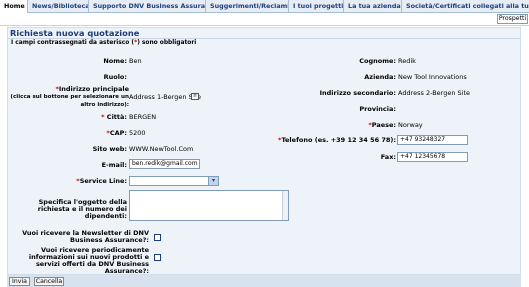 Image resolution: width=529 pixels, height=287 pixels. I want to click on paese-label-text: Paese:, so click(383, 125).